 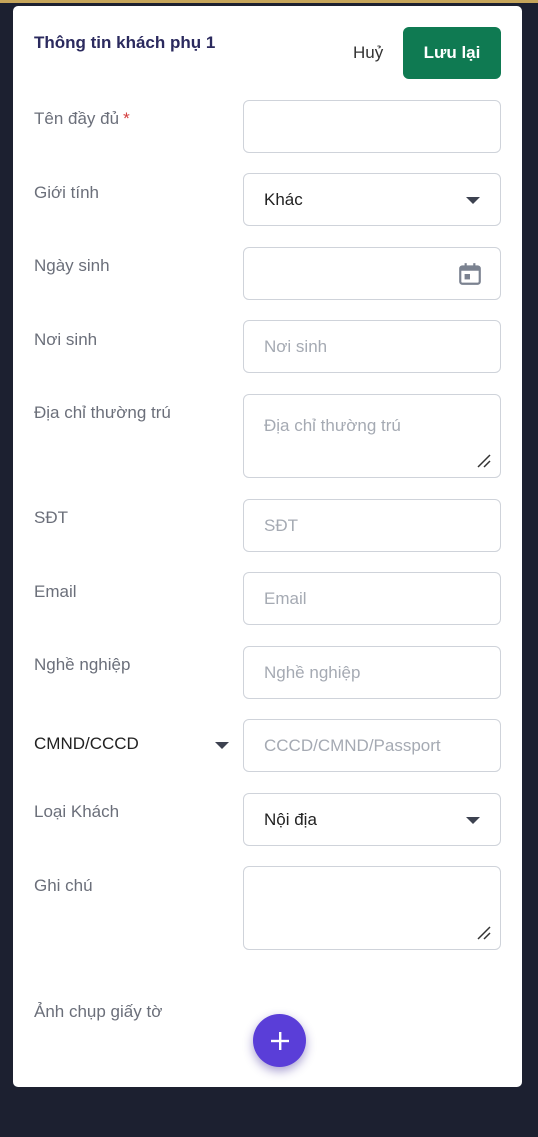 I want to click on save-button: Lưu lại, so click(x=452, y=53).